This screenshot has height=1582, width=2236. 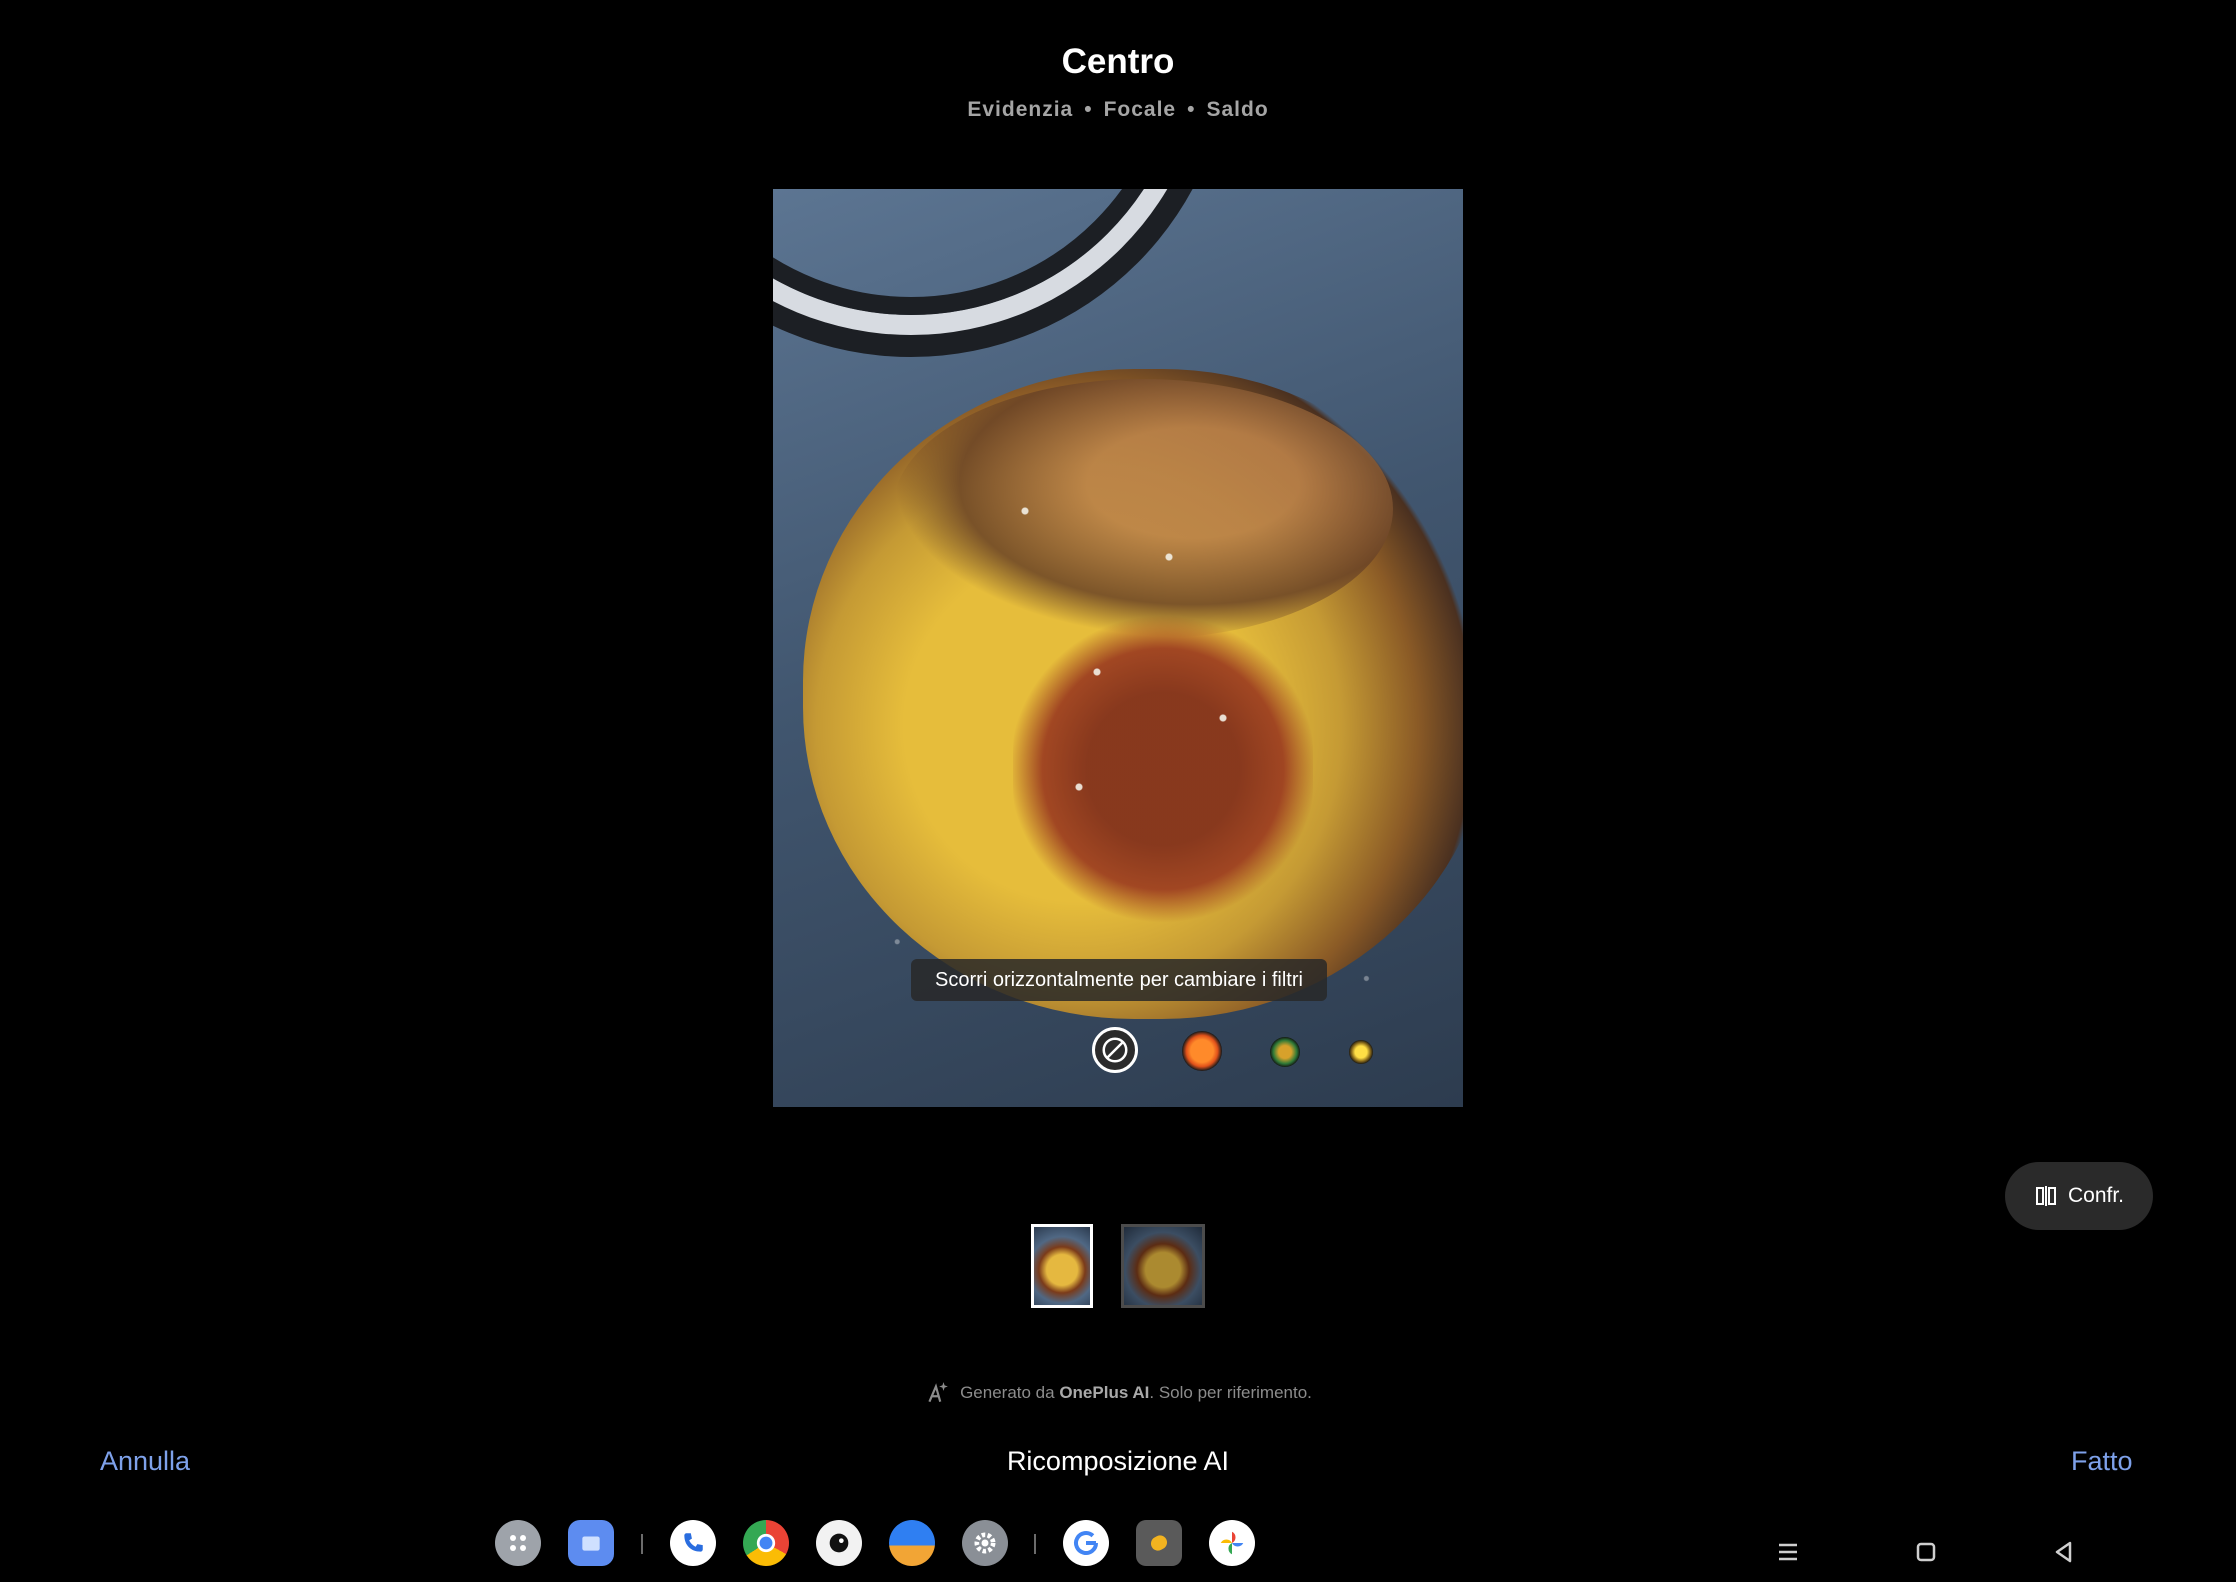 What do you see at coordinates (1237, 109) in the screenshot?
I see `option-saldo: Saldo` at bounding box center [1237, 109].